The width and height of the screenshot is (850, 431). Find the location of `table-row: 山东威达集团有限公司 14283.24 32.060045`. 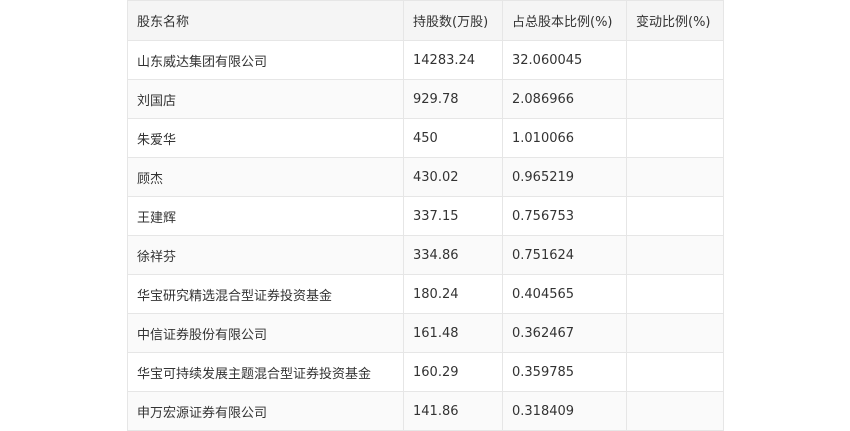

table-row: 山东威达集团有限公司 14283.24 32.060045 is located at coordinates (425, 60).